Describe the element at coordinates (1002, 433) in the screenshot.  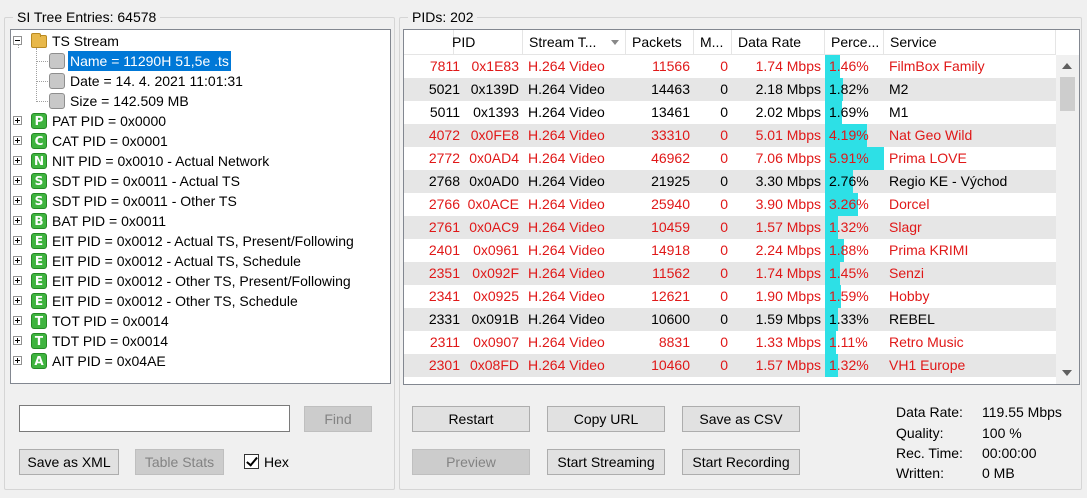
I see `quality-value: 100 %` at that location.